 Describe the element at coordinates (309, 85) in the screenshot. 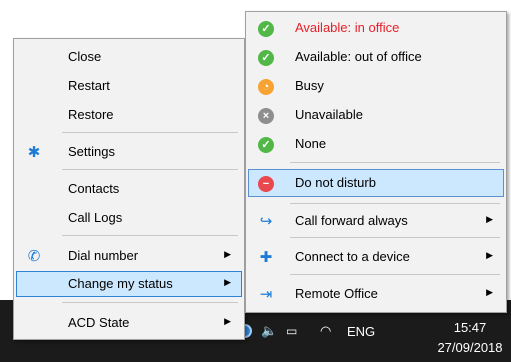

I see `status-label: Busy` at that location.